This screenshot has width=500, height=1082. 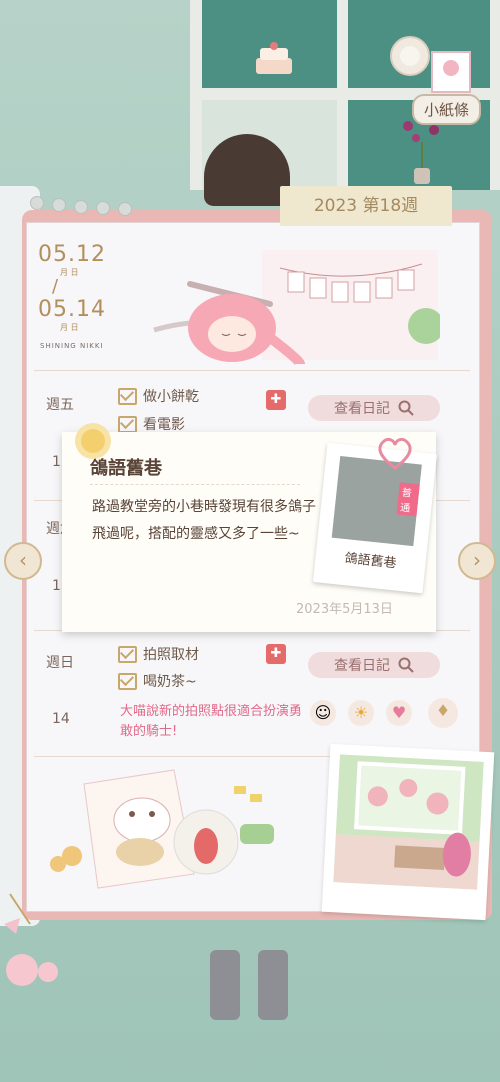 I want to click on charm-decoration-icon, so click(x=31, y=939).